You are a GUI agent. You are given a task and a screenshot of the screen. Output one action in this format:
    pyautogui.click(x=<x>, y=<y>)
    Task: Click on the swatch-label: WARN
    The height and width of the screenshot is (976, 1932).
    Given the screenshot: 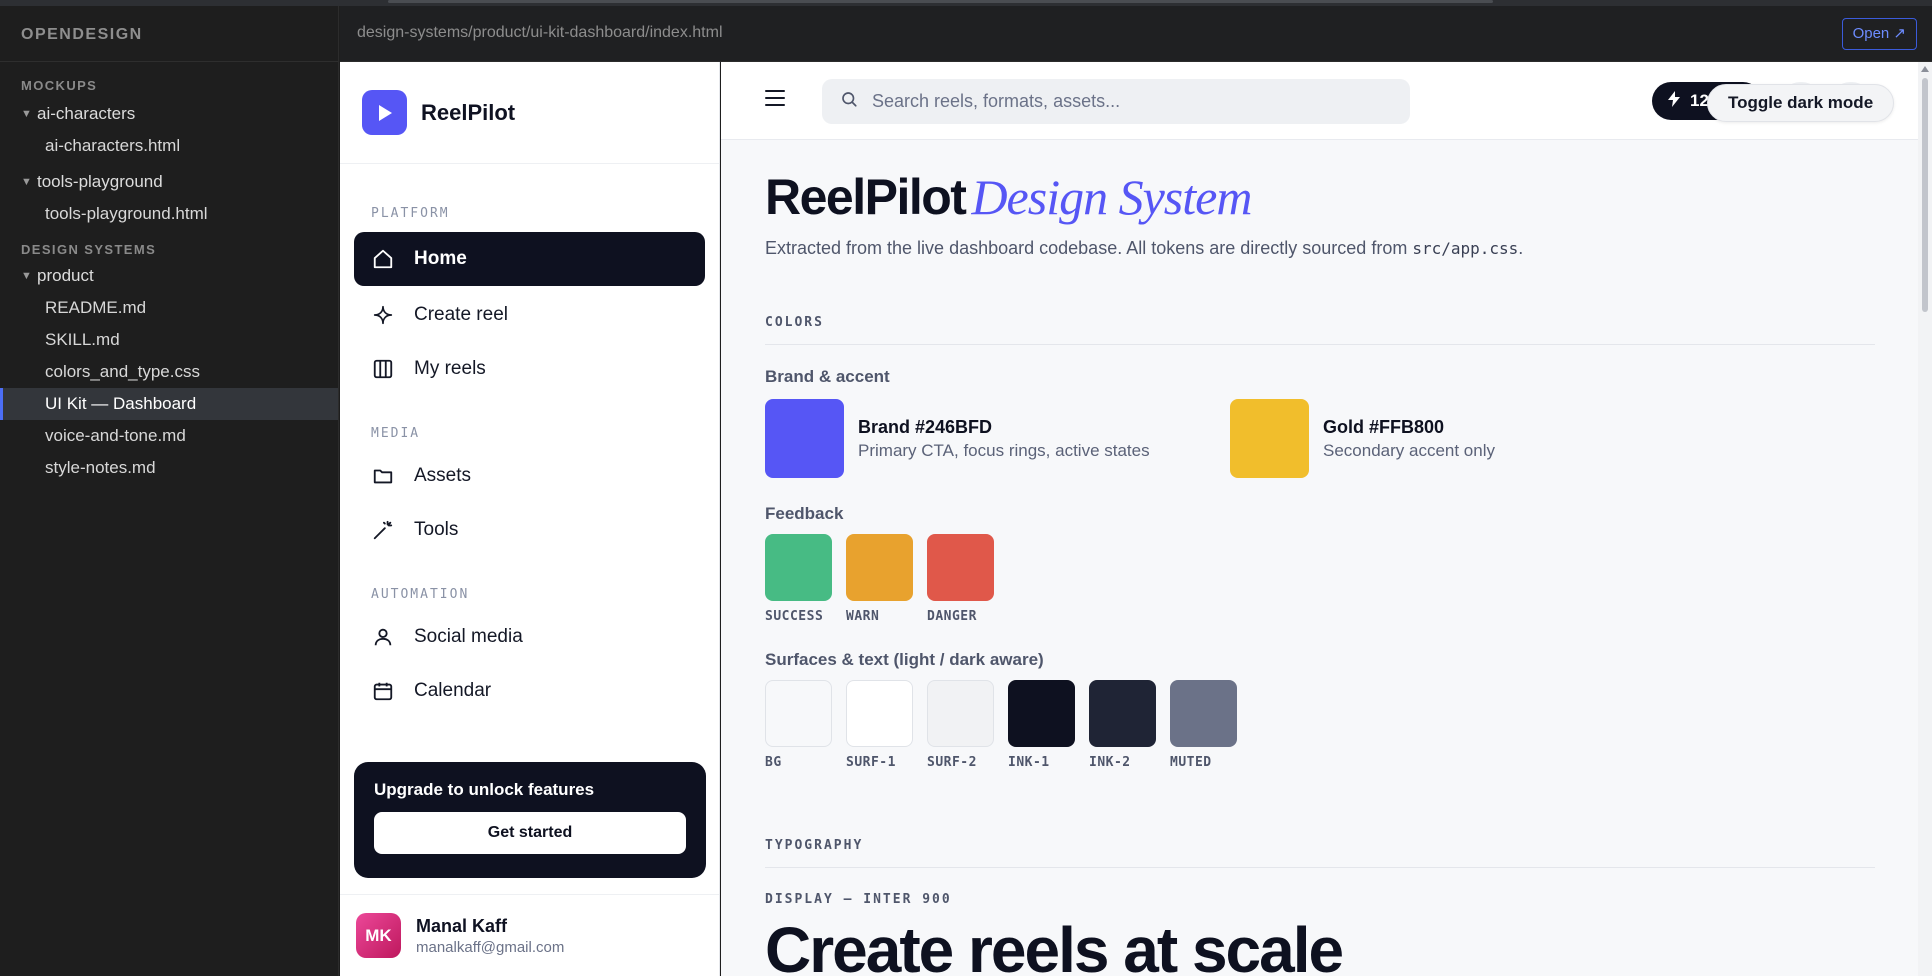 What is the action you would take?
    pyautogui.click(x=863, y=616)
    